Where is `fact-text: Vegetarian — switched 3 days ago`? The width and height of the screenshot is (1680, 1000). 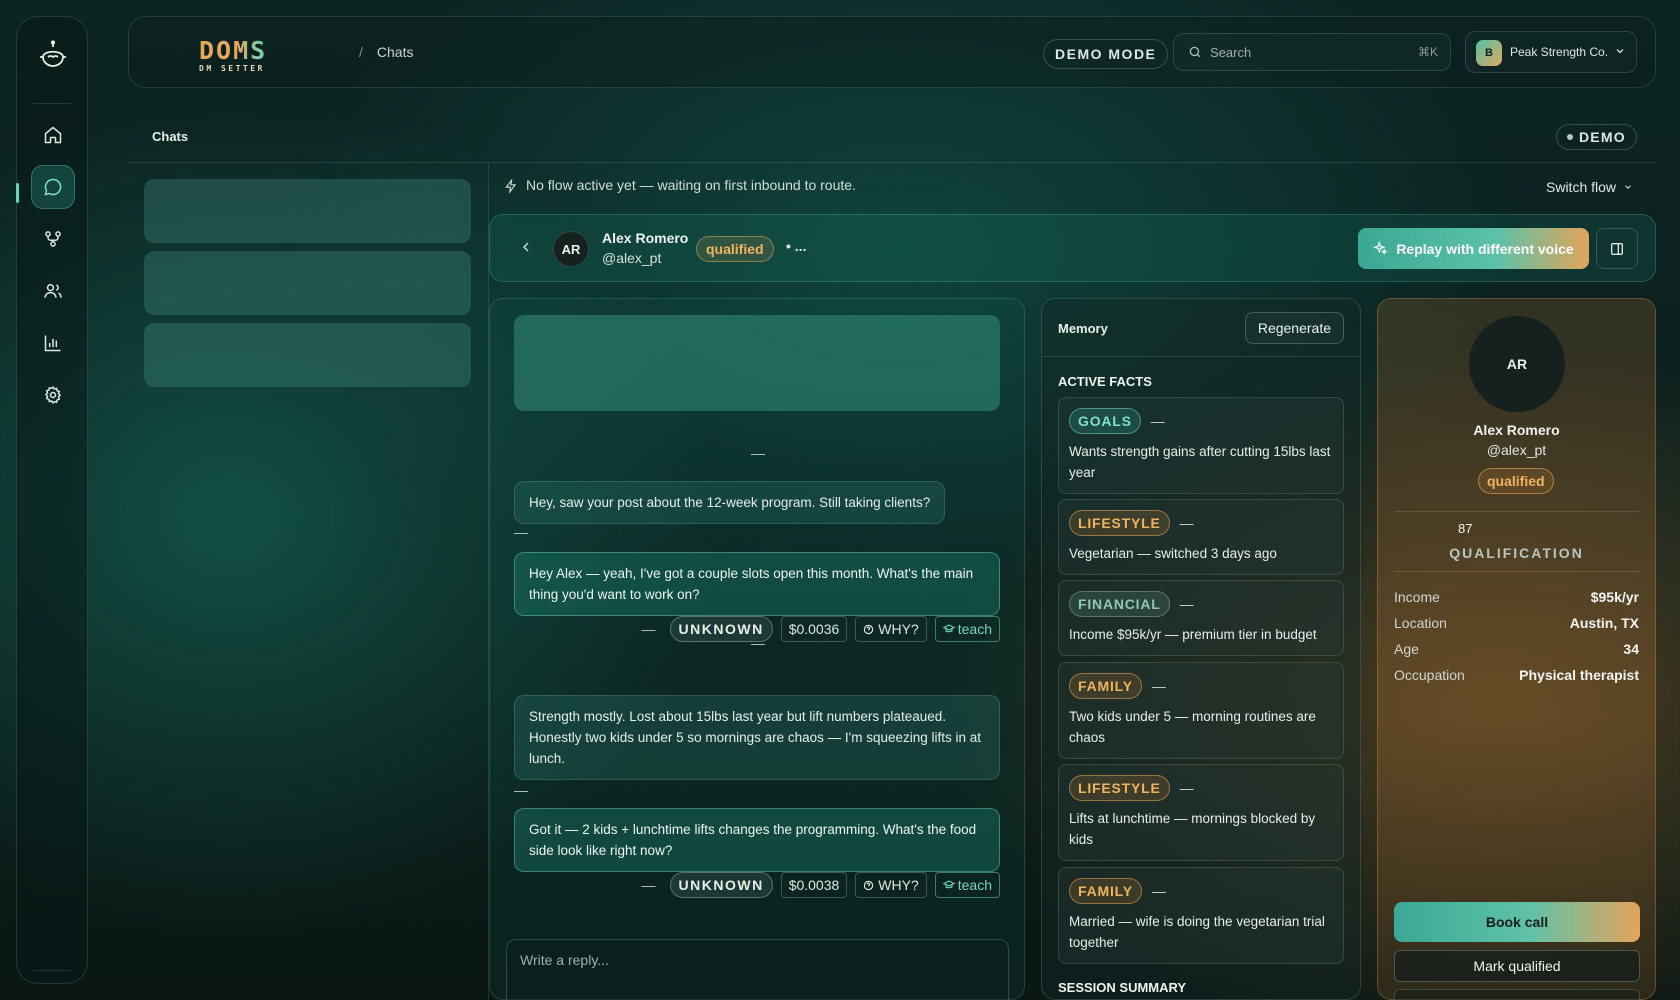
fact-text: Vegetarian — switched 3 days ago is located at coordinates (1173, 553).